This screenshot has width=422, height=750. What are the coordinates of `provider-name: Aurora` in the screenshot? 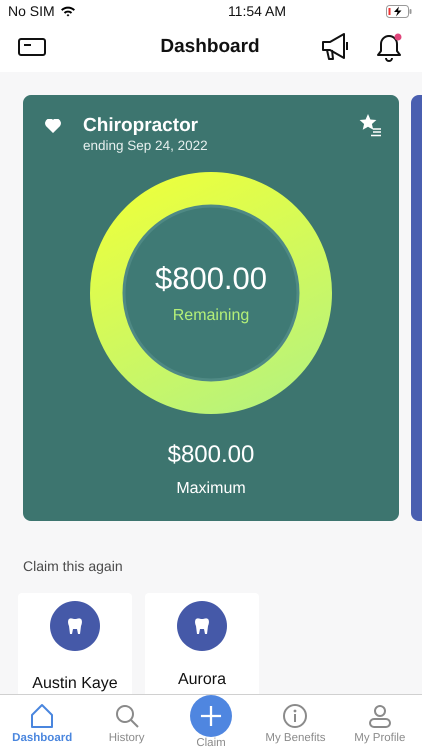 It's located at (202, 680).